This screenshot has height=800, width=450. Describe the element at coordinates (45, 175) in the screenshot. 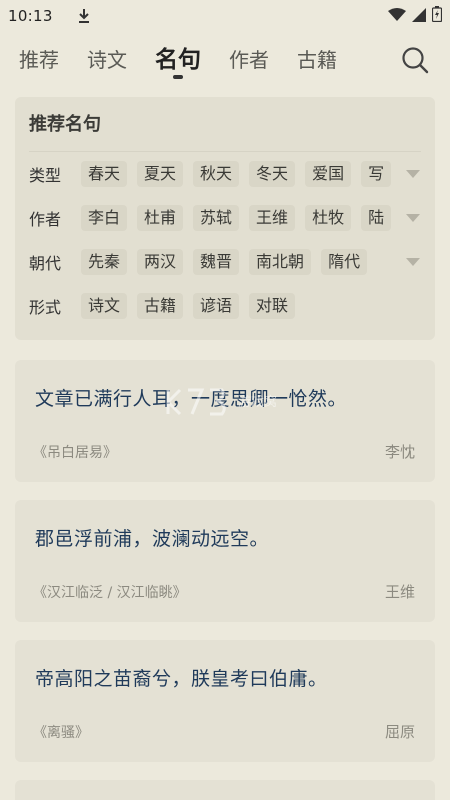

I see `filter-label: 类型` at that location.